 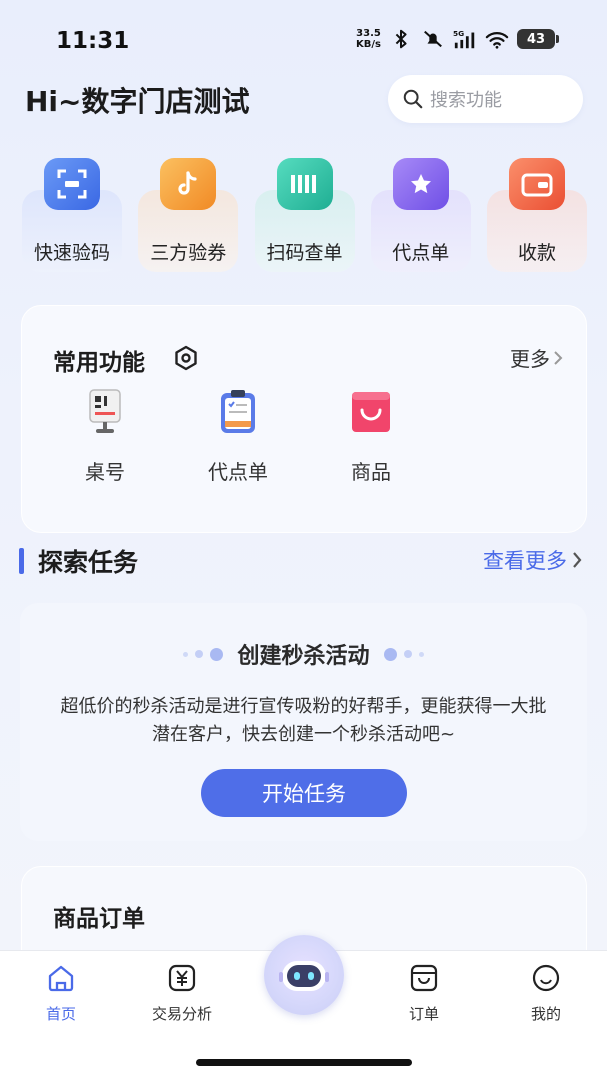 I want to click on status-time: 11:31, so click(x=93, y=41).